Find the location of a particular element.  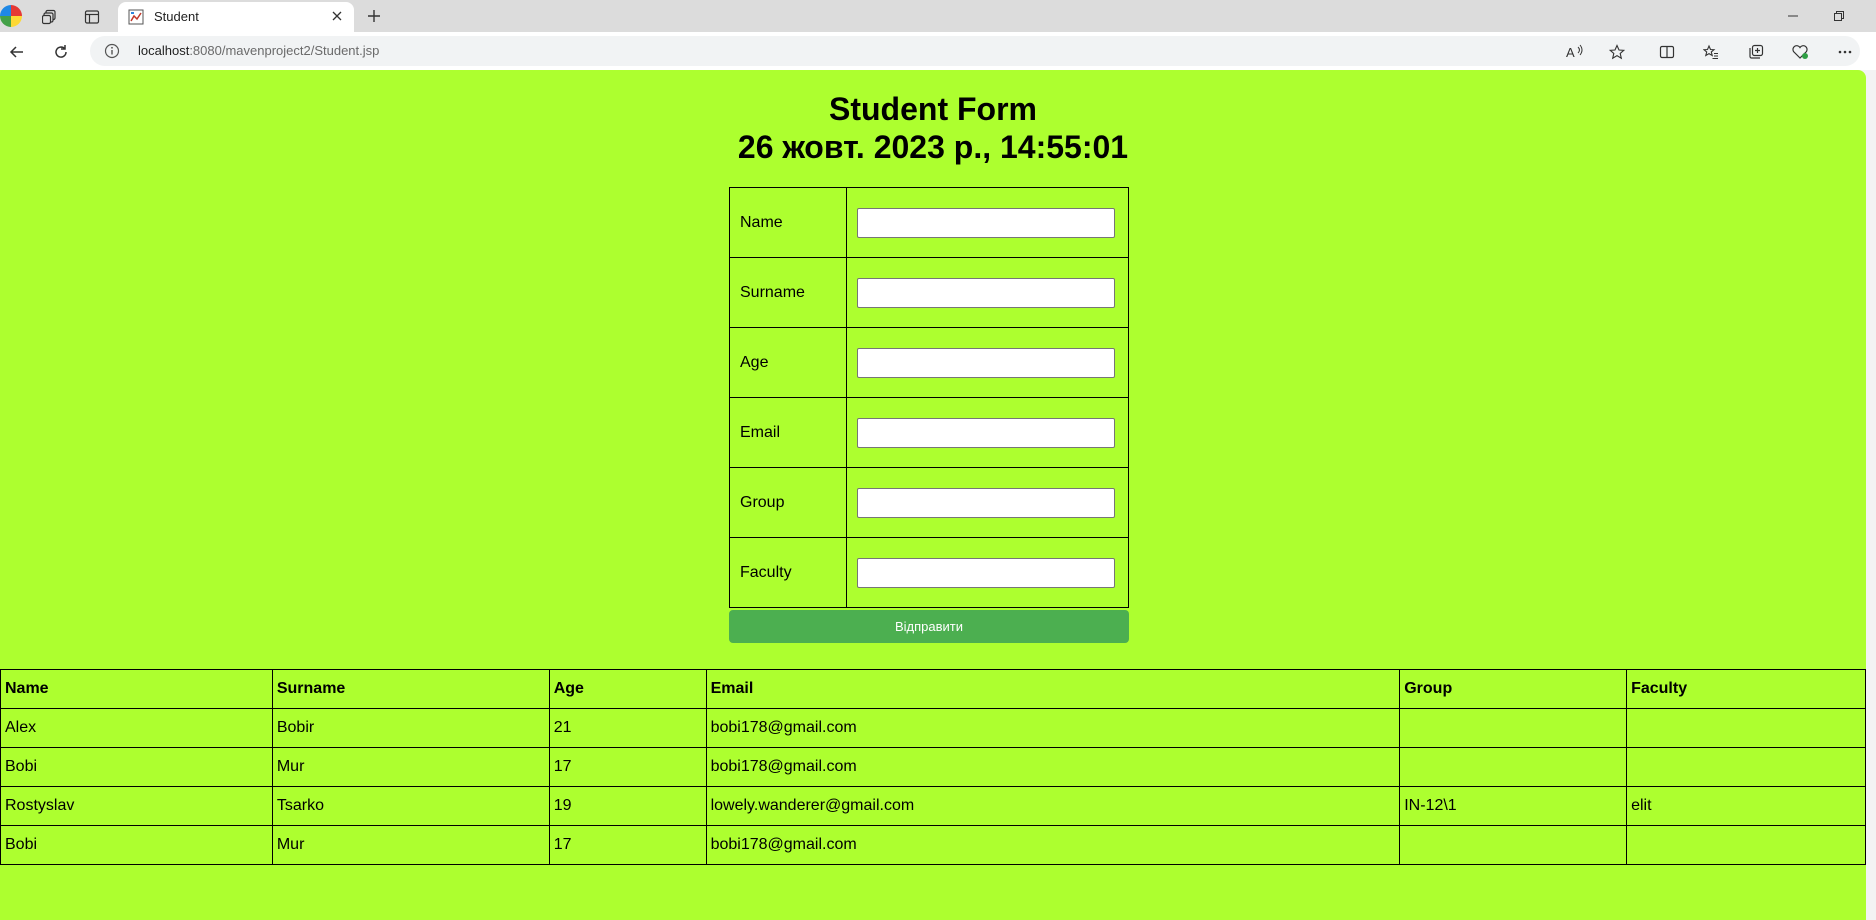

form-row-surname: Surname is located at coordinates (929, 292).